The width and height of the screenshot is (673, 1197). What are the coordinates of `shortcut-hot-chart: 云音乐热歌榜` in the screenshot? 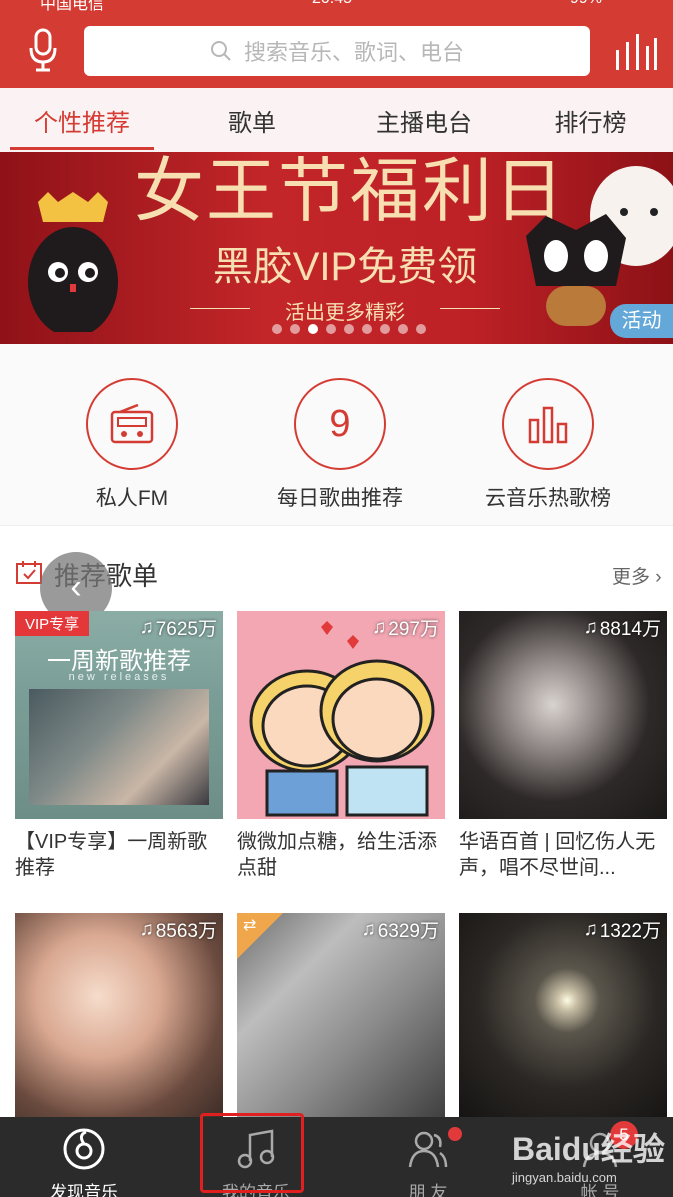 It's located at (548, 445).